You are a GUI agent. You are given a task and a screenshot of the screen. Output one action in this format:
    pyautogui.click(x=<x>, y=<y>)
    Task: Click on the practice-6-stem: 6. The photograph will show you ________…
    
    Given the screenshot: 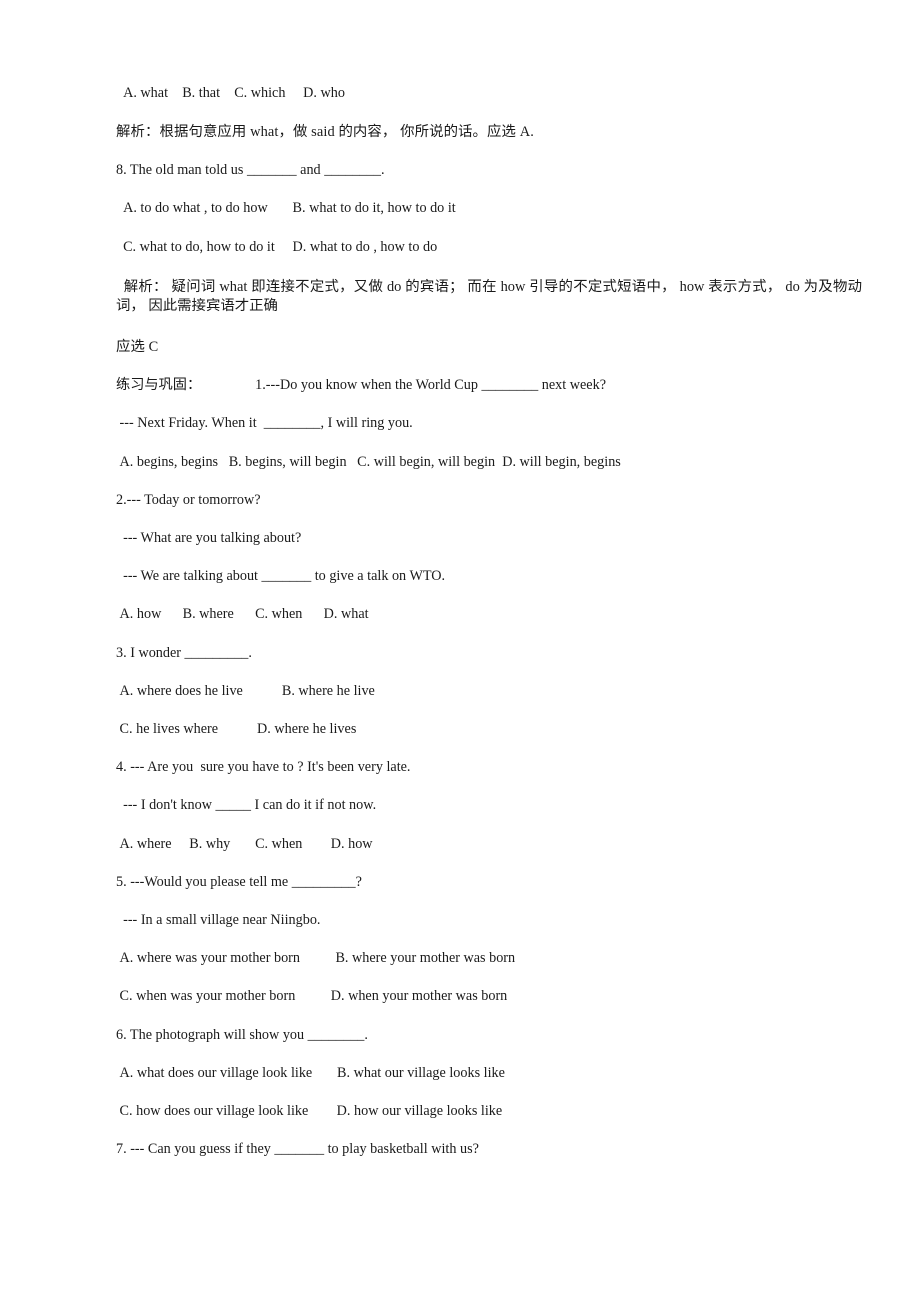 What is the action you would take?
    pyautogui.click(x=242, y=1034)
    